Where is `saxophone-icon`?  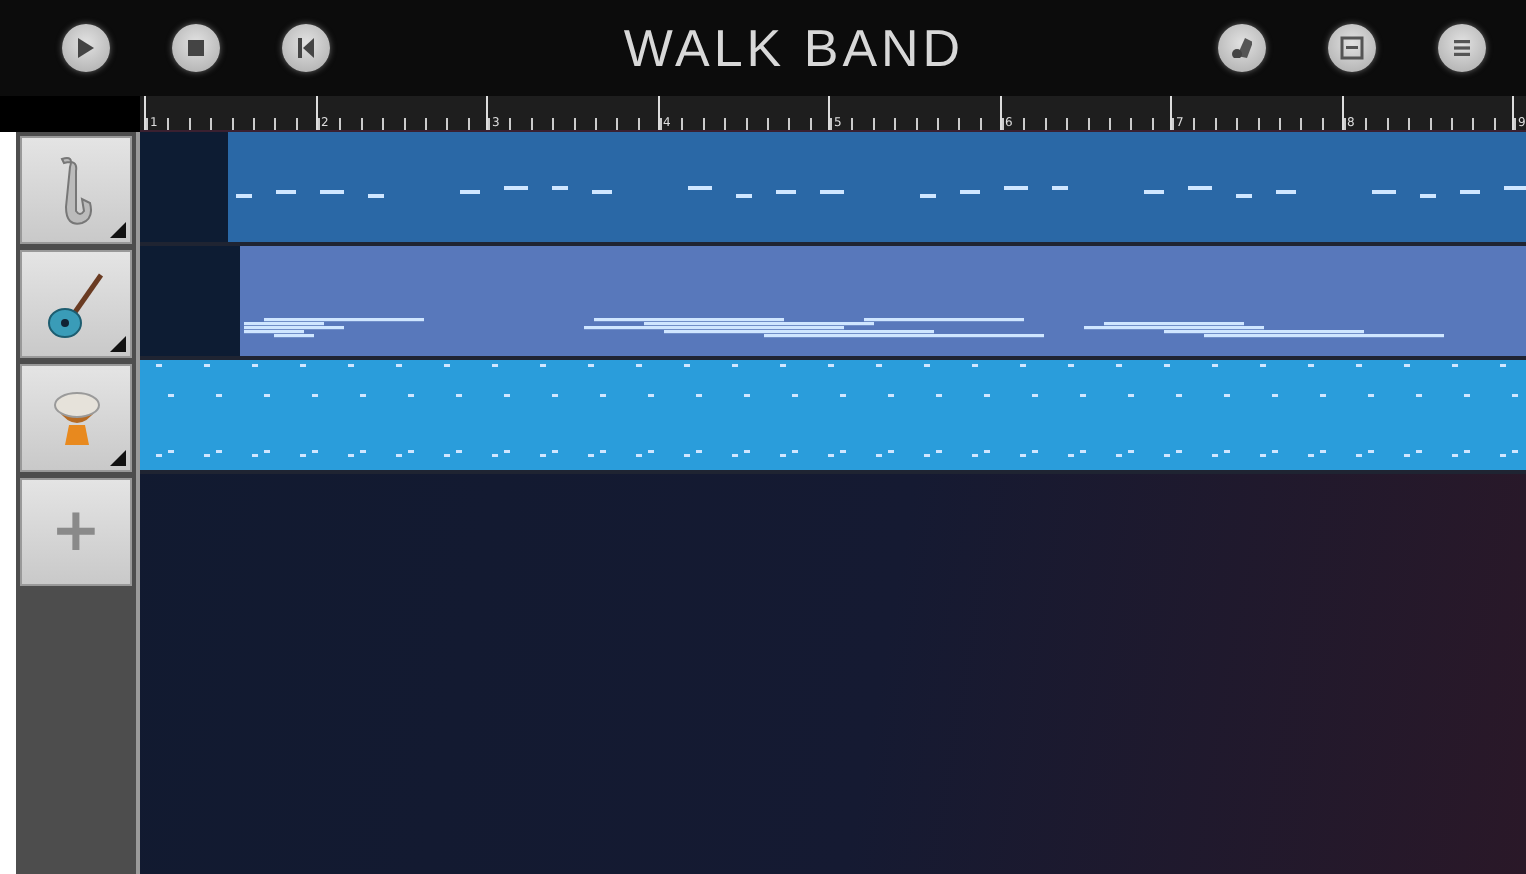 saxophone-icon is located at coordinates (76, 190).